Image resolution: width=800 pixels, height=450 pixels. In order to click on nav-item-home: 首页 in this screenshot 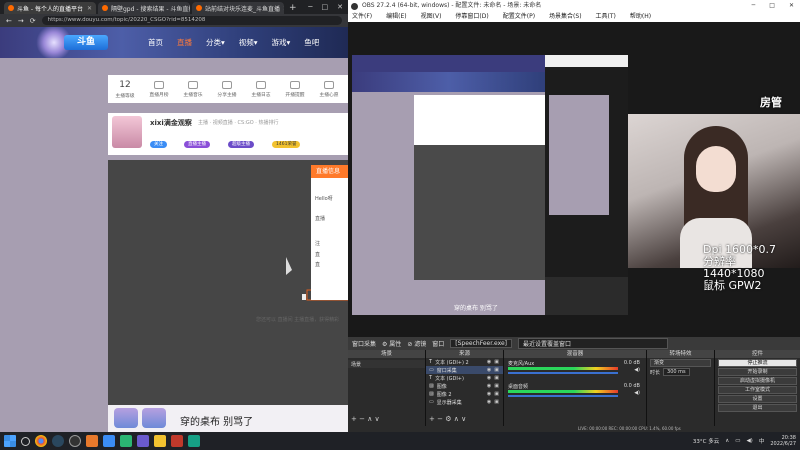, I will do `click(155, 42)`.